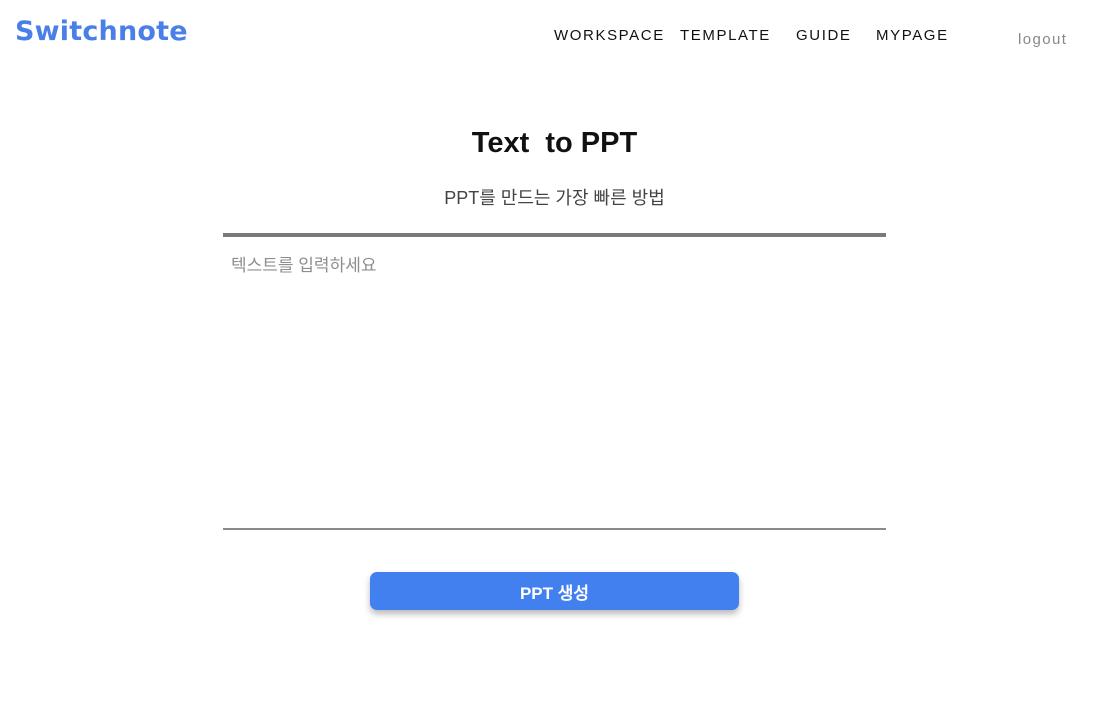 Image resolution: width=1109 pixels, height=719 pixels. What do you see at coordinates (609, 35) in the screenshot?
I see `nav-workspace: WORKSPACE` at bounding box center [609, 35].